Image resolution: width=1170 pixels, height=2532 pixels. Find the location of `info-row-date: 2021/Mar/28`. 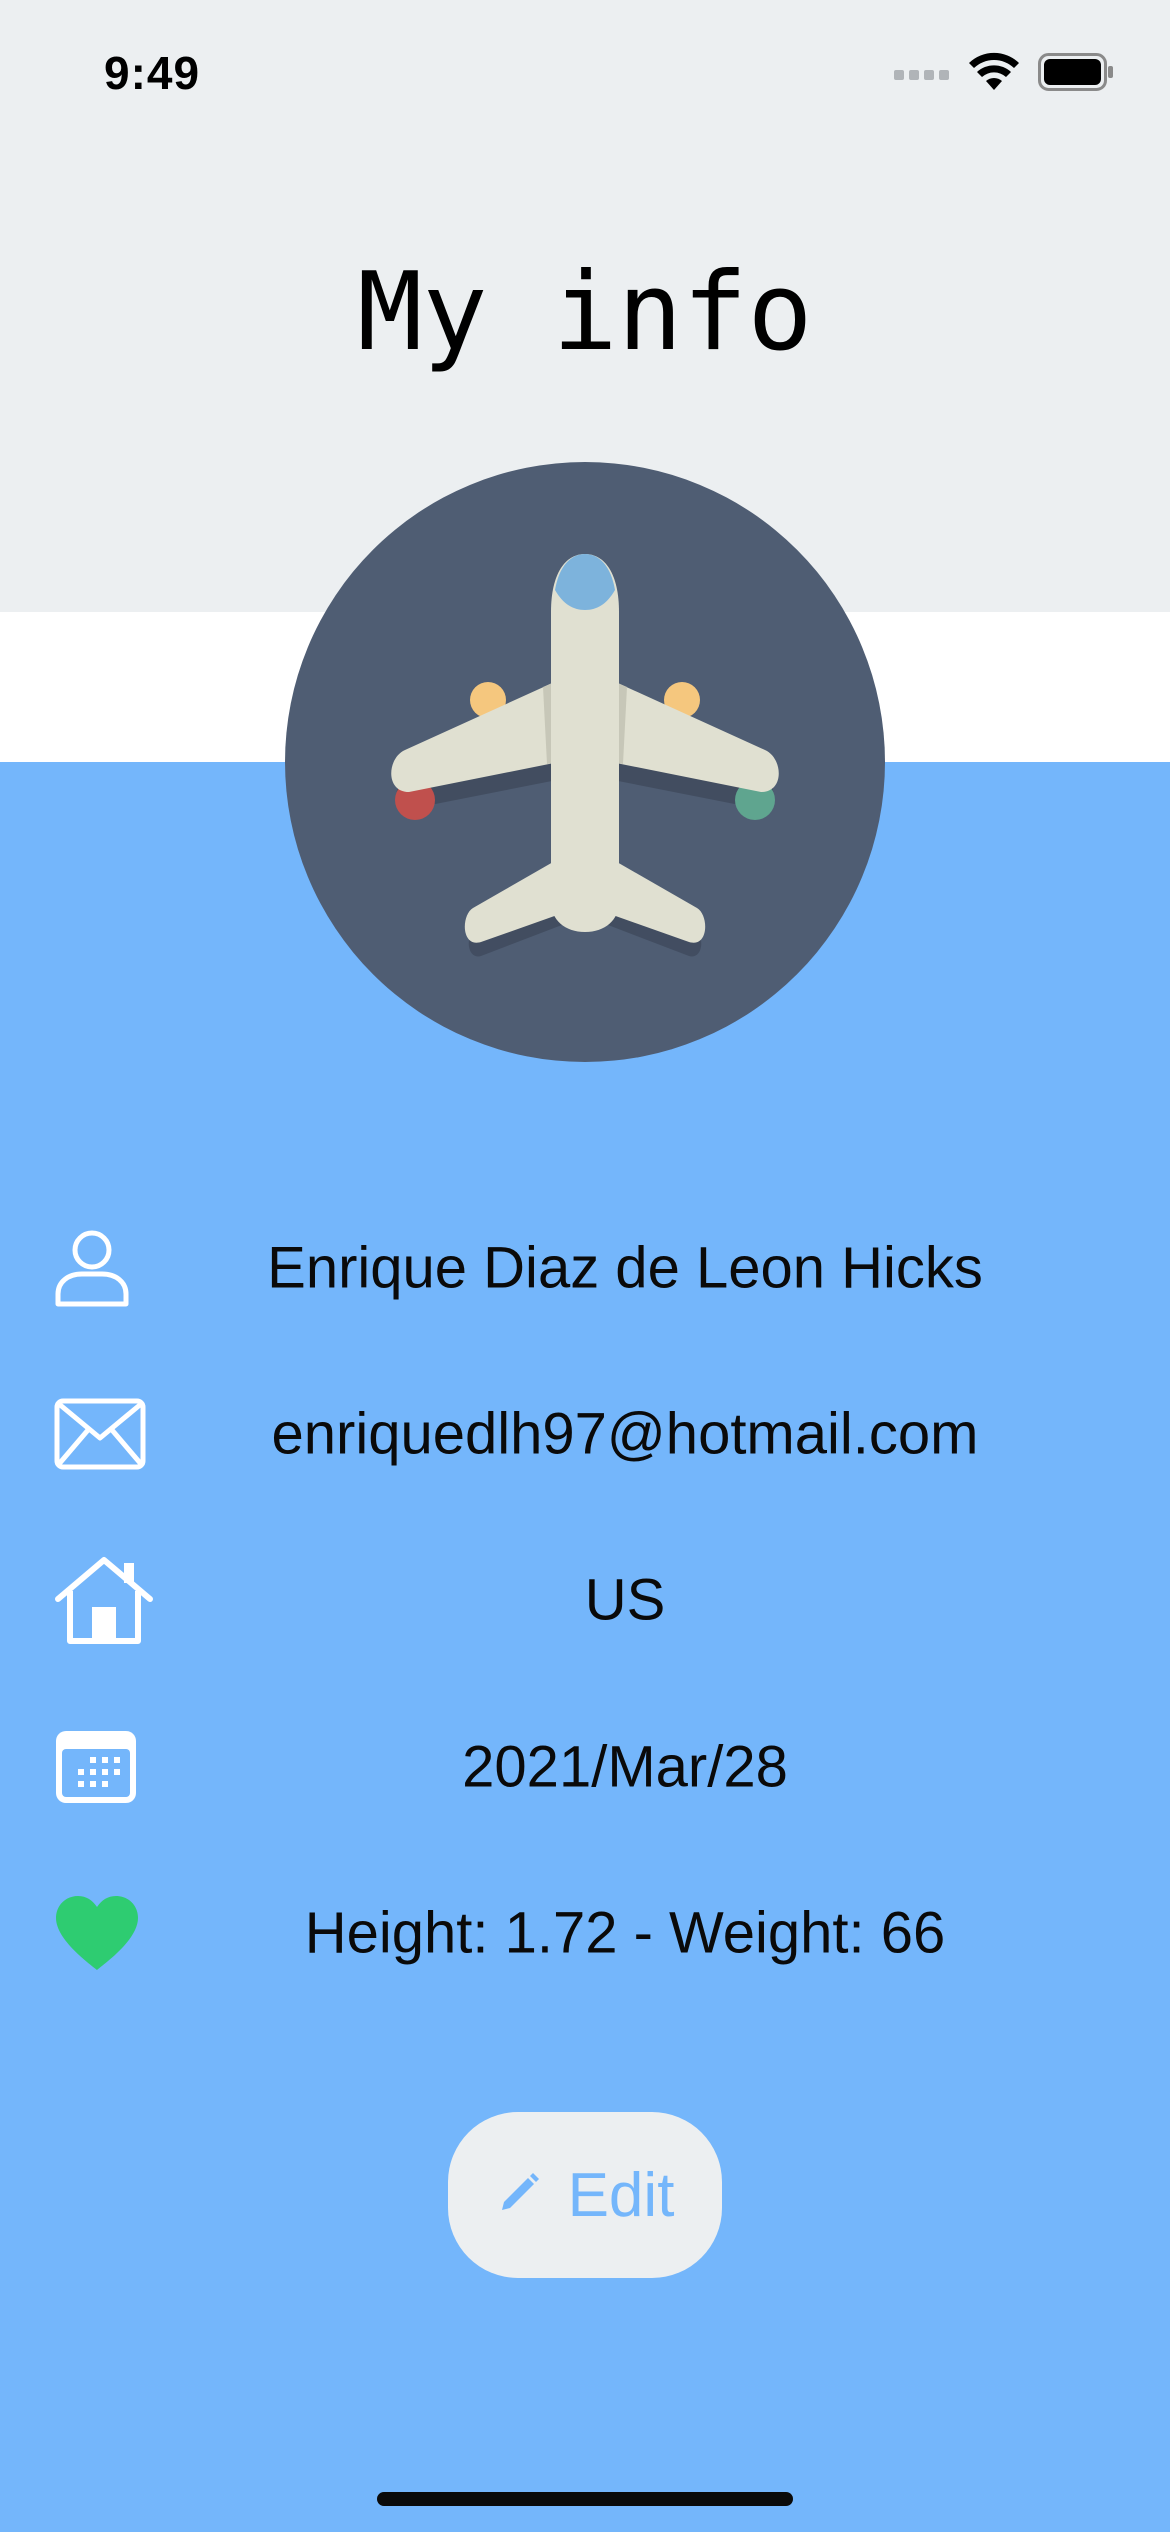

info-row-date: 2021/Mar/28 is located at coordinates (585, 1767).